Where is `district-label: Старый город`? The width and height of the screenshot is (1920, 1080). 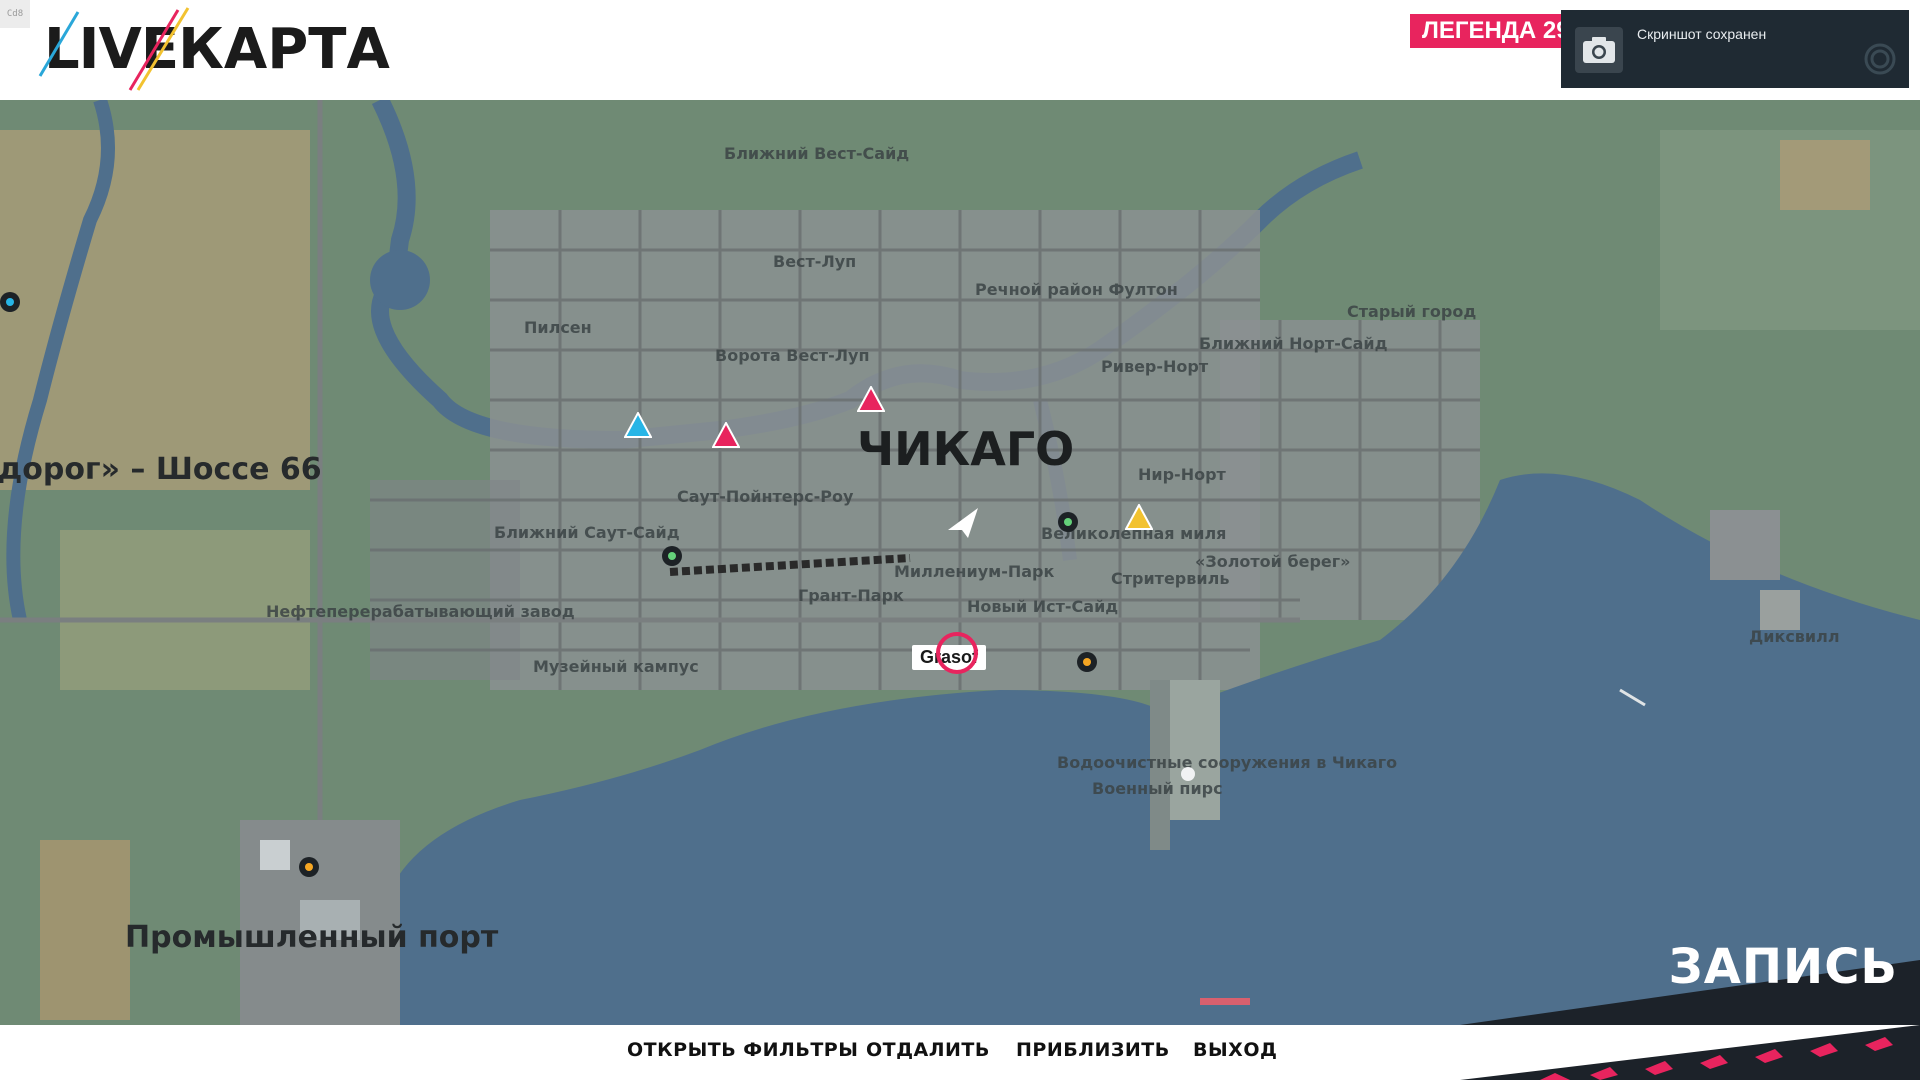 district-label: Старый город is located at coordinates (1412, 311).